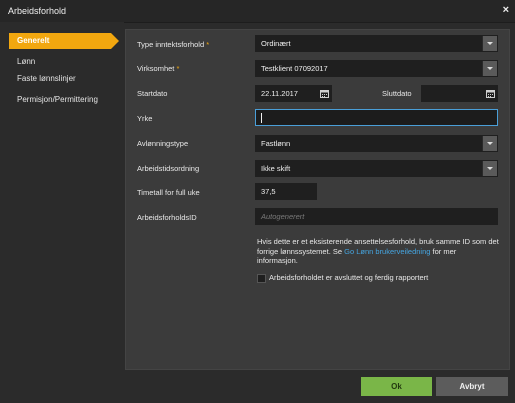 The width and height of the screenshot is (515, 403). What do you see at coordinates (158, 68) in the screenshot?
I see `virksomhet-label: Virksomhet *` at bounding box center [158, 68].